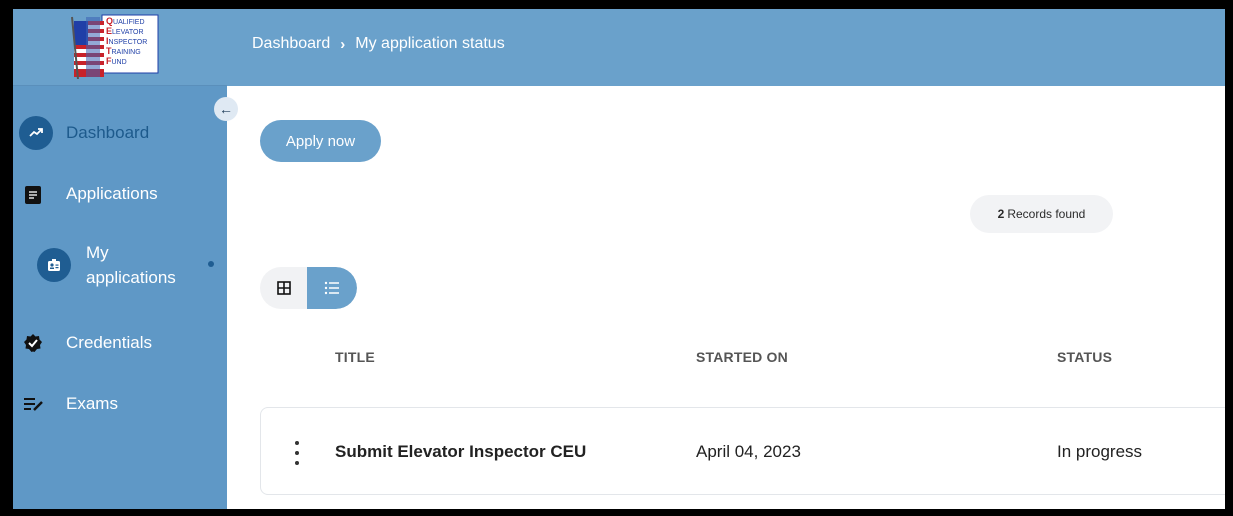 The image size is (1233, 516). What do you see at coordinates (748, 451) in the screenshot?
I see `row-started-on: April 04, 2023` at bounding box center [748, 451].